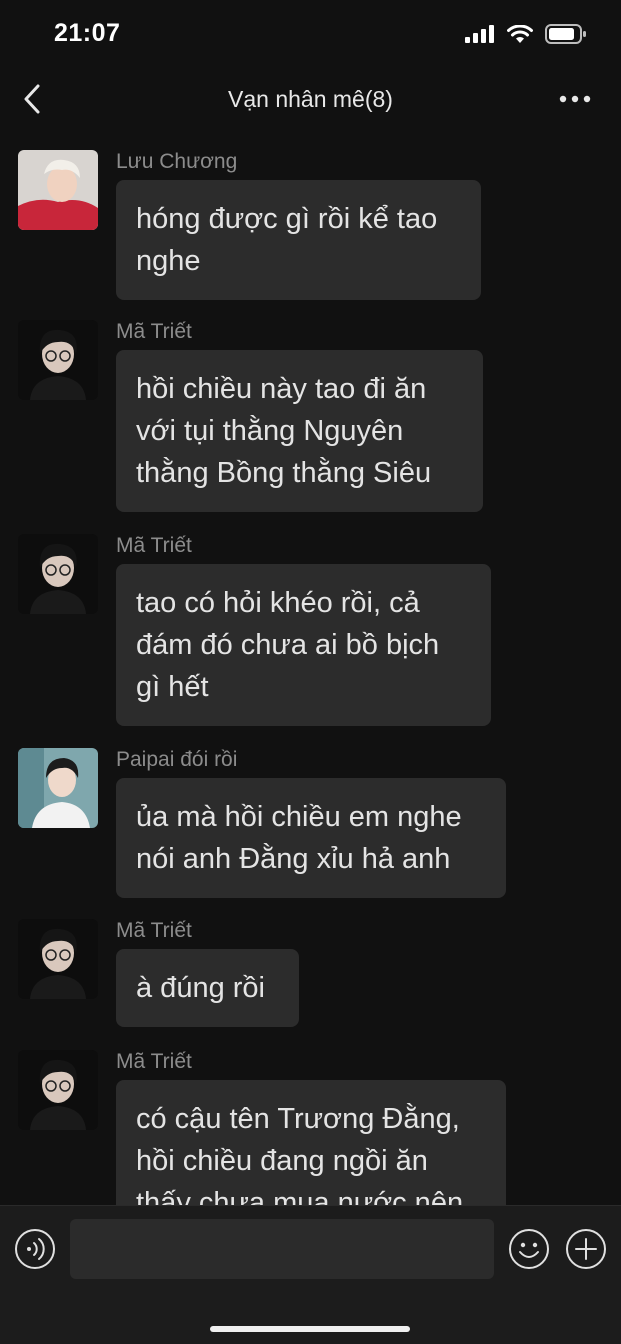  What do you see at coordinates (177, 759) in the screenshot?
I see `sender-name: Paipai đói rồi` at bounding box center [177, 759].